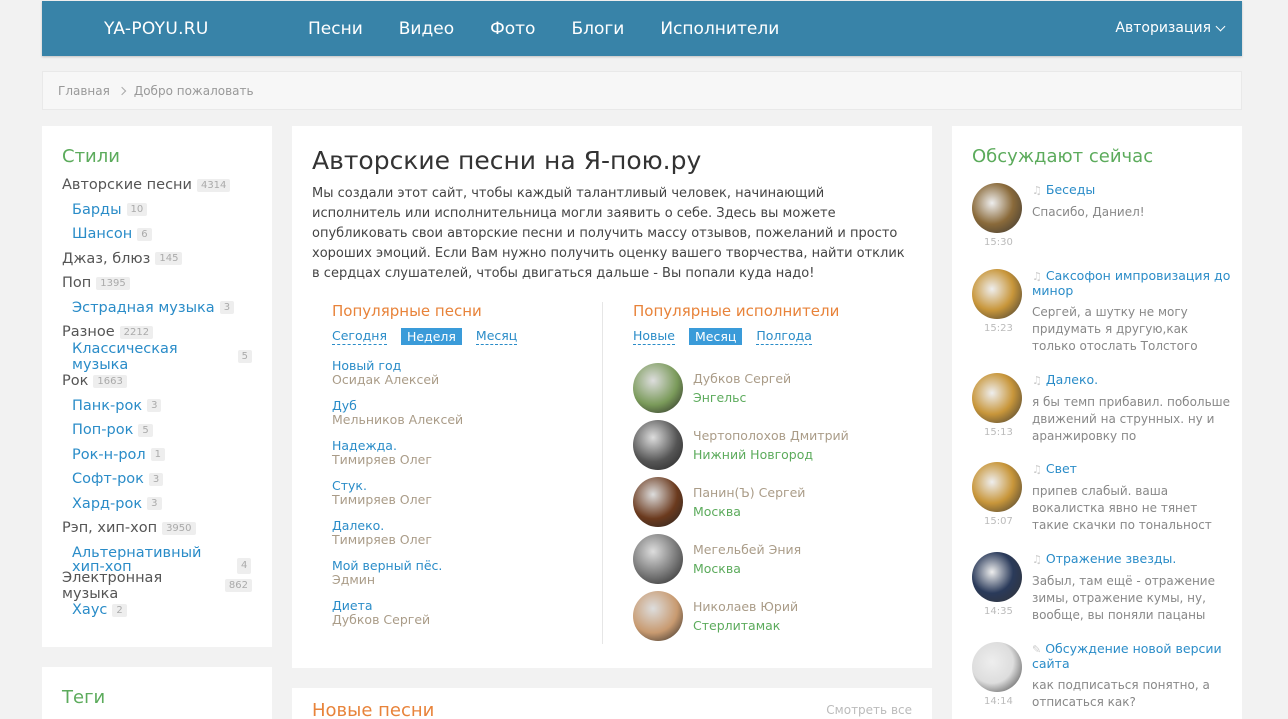 Image resolution: width=1288 pixels, height=719 pixels. I want to click on song-item: Новый год Осидак Алексей, so click(467, 379).